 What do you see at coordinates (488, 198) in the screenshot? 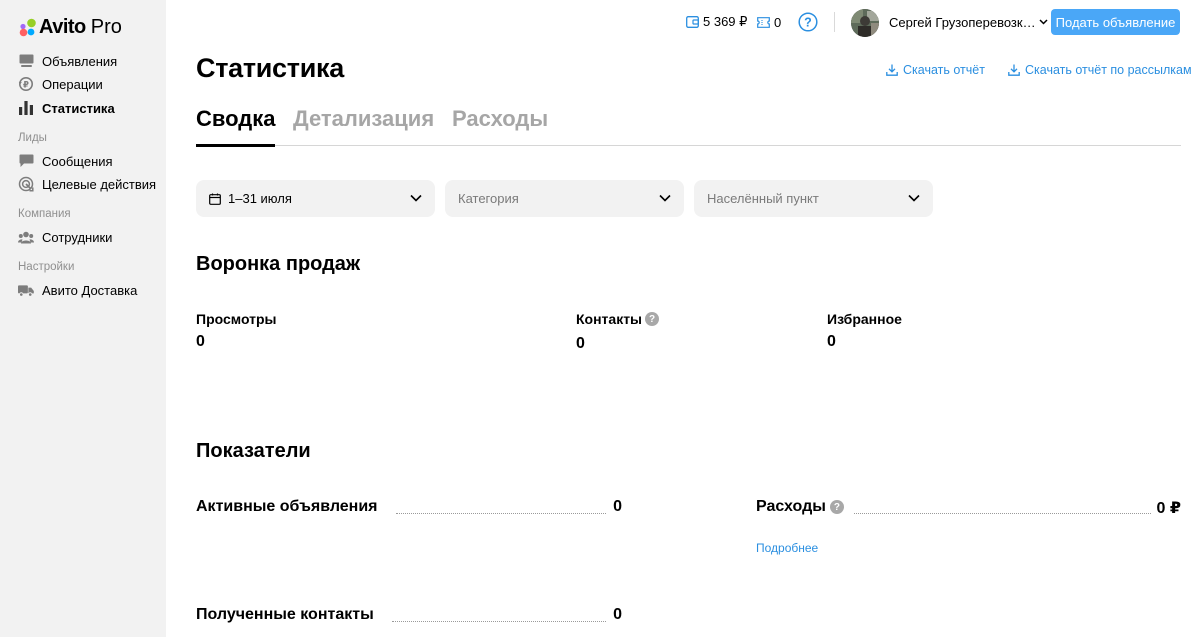
I see `category-placeholder: Категория` at bounding box center [488, 198].